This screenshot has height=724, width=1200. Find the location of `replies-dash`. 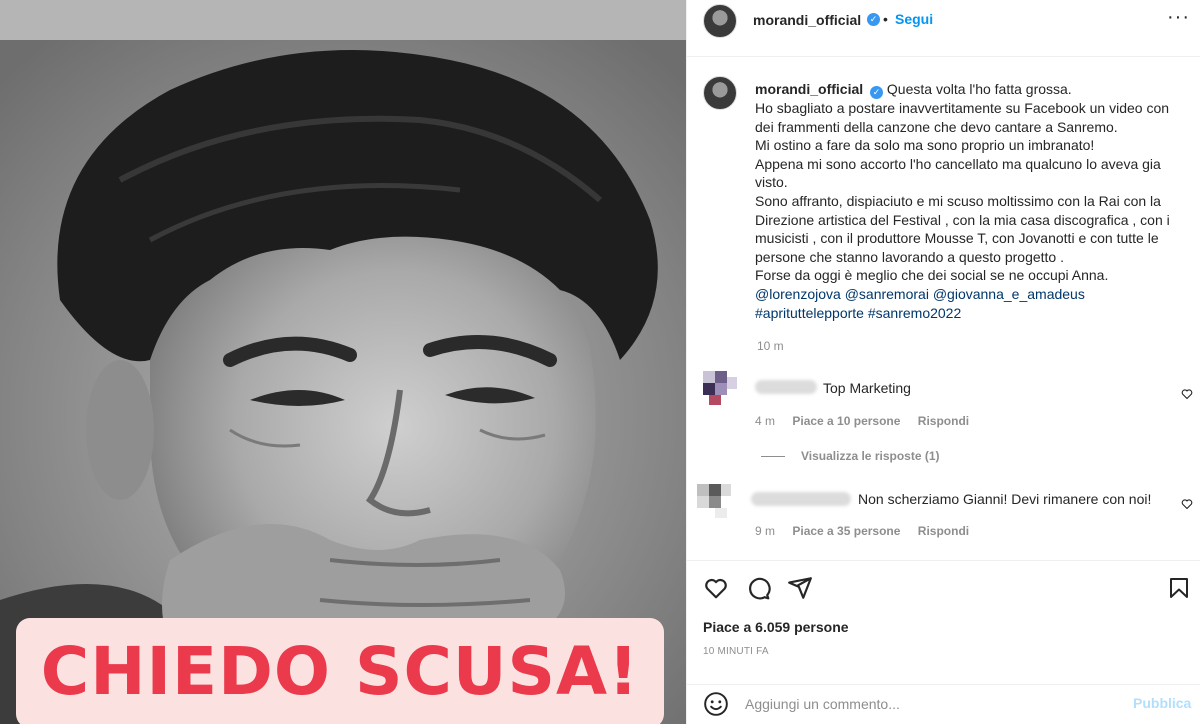

replies-dash is located at coordinates (773, 456).